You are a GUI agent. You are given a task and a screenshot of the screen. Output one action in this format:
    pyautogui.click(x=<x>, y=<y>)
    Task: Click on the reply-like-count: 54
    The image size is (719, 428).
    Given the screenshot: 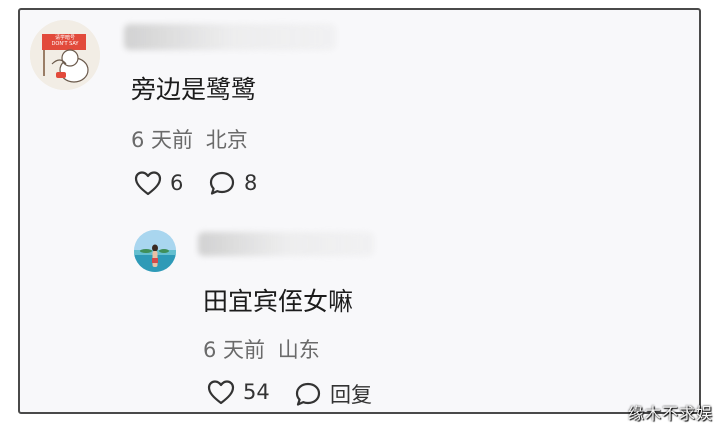 What is the action you would take?
    pyautogui.click(x=256, y=392)
    